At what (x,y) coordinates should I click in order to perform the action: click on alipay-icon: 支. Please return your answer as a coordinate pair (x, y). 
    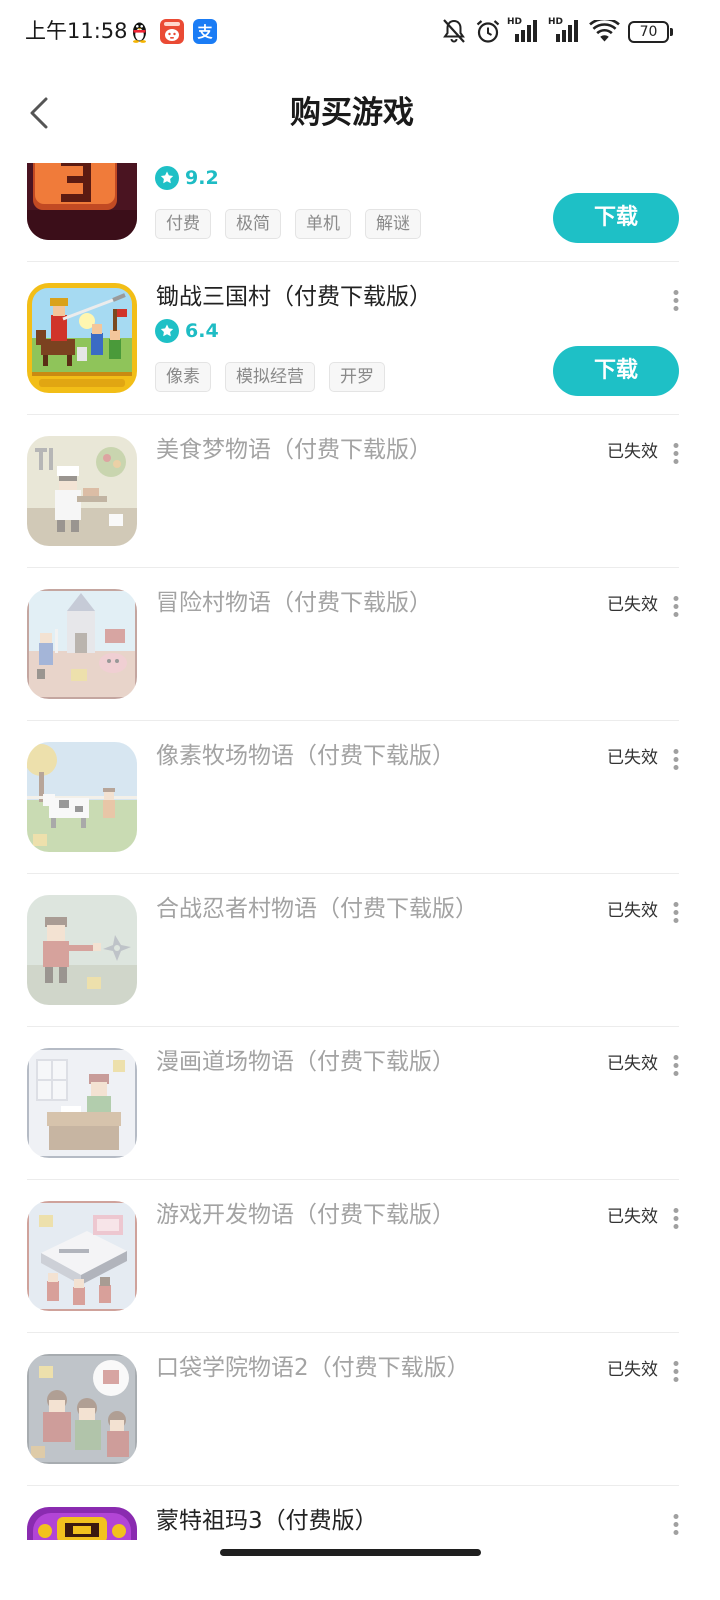
    Looking at the image, I should click on (205, 31).